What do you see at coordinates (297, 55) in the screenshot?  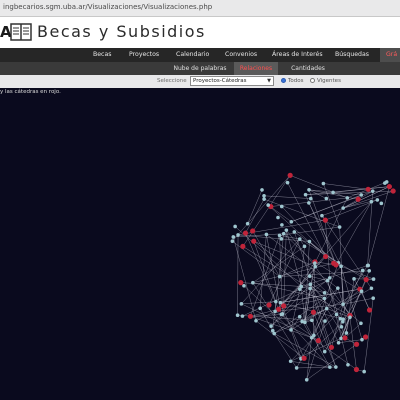 I see `nav-areas-de-interes: Áreas de Interés` at bounding box center [297, 55].